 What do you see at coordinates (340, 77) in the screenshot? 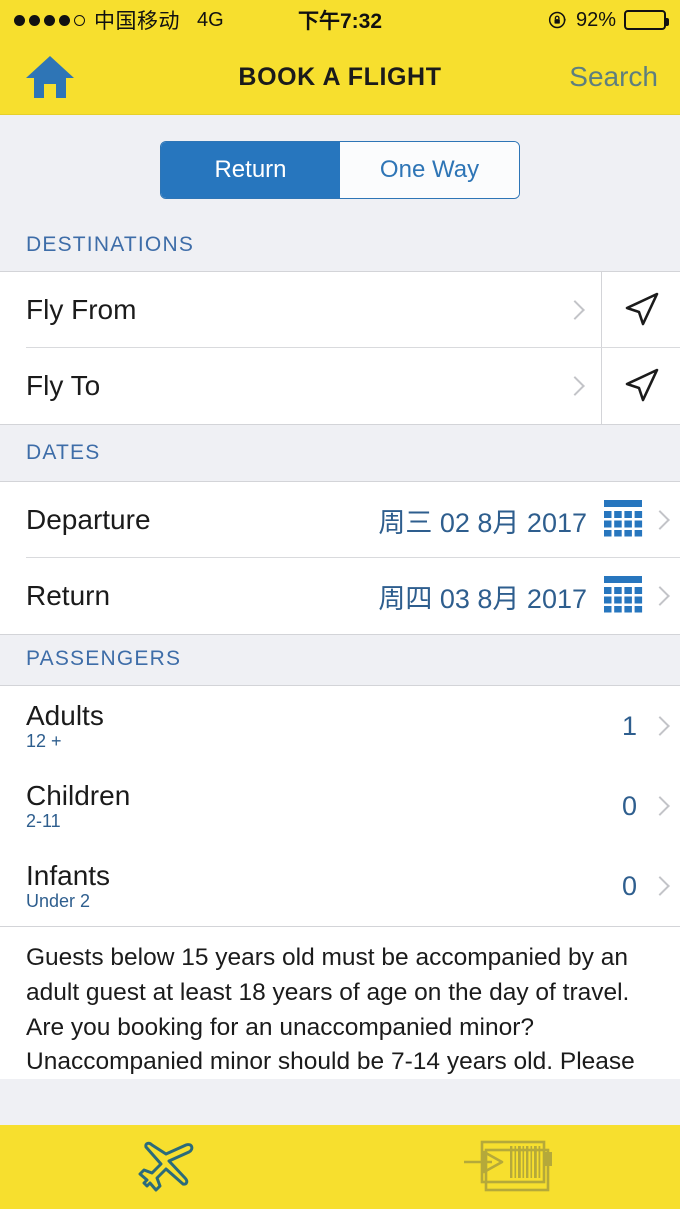
I see `navigation-bar: BOOK A FLIGHT Search` at bounding box center [340, 77].